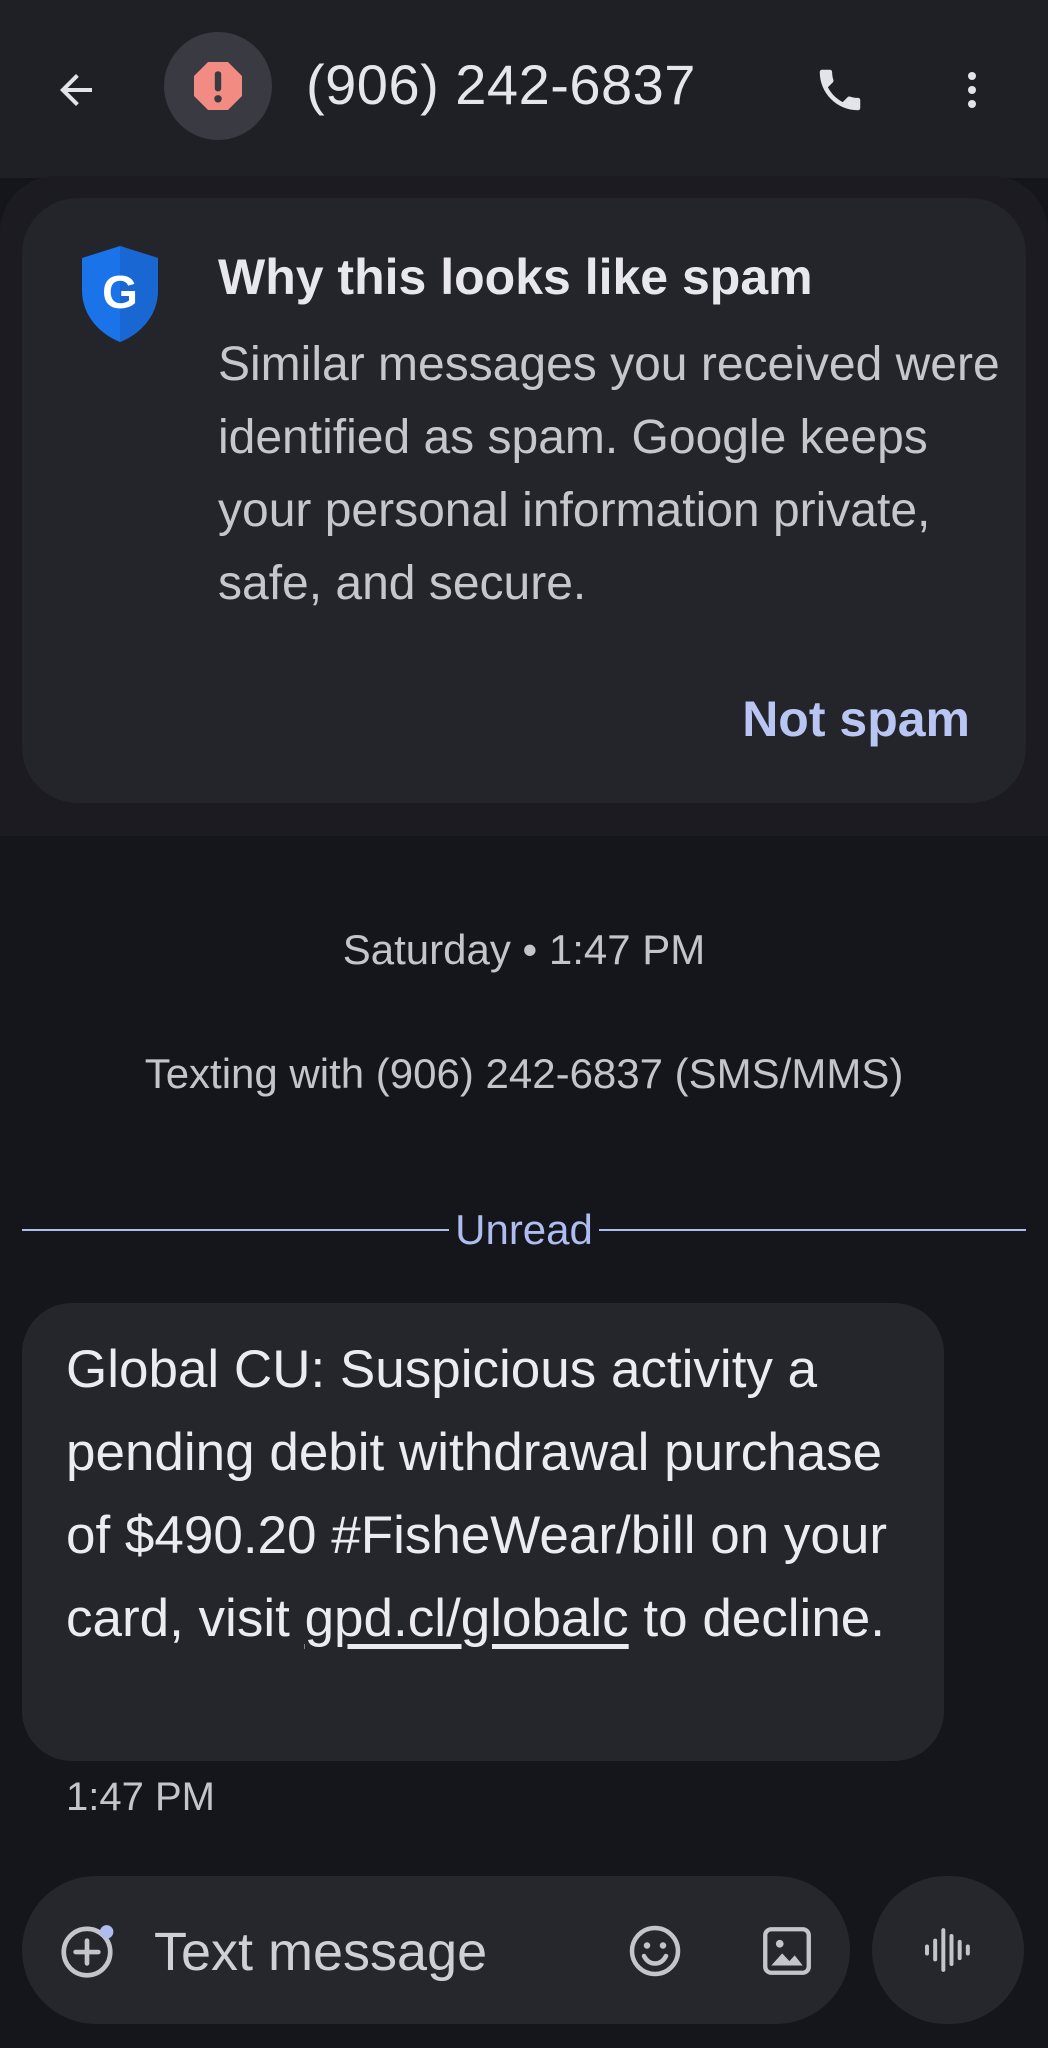  I want to click on emoji-button, so click(655, 1951).